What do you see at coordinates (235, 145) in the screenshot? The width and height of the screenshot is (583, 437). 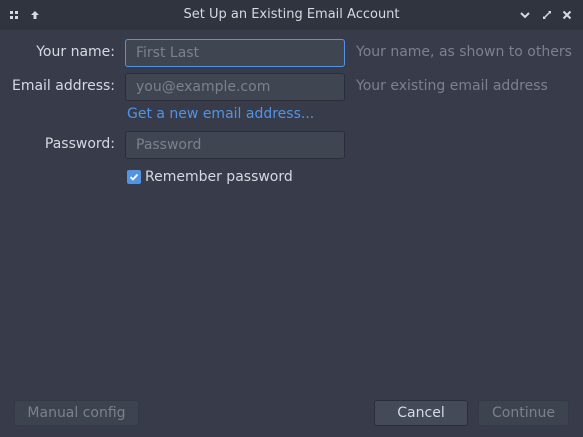 I see `password-input` at bounding box center [235, 145].